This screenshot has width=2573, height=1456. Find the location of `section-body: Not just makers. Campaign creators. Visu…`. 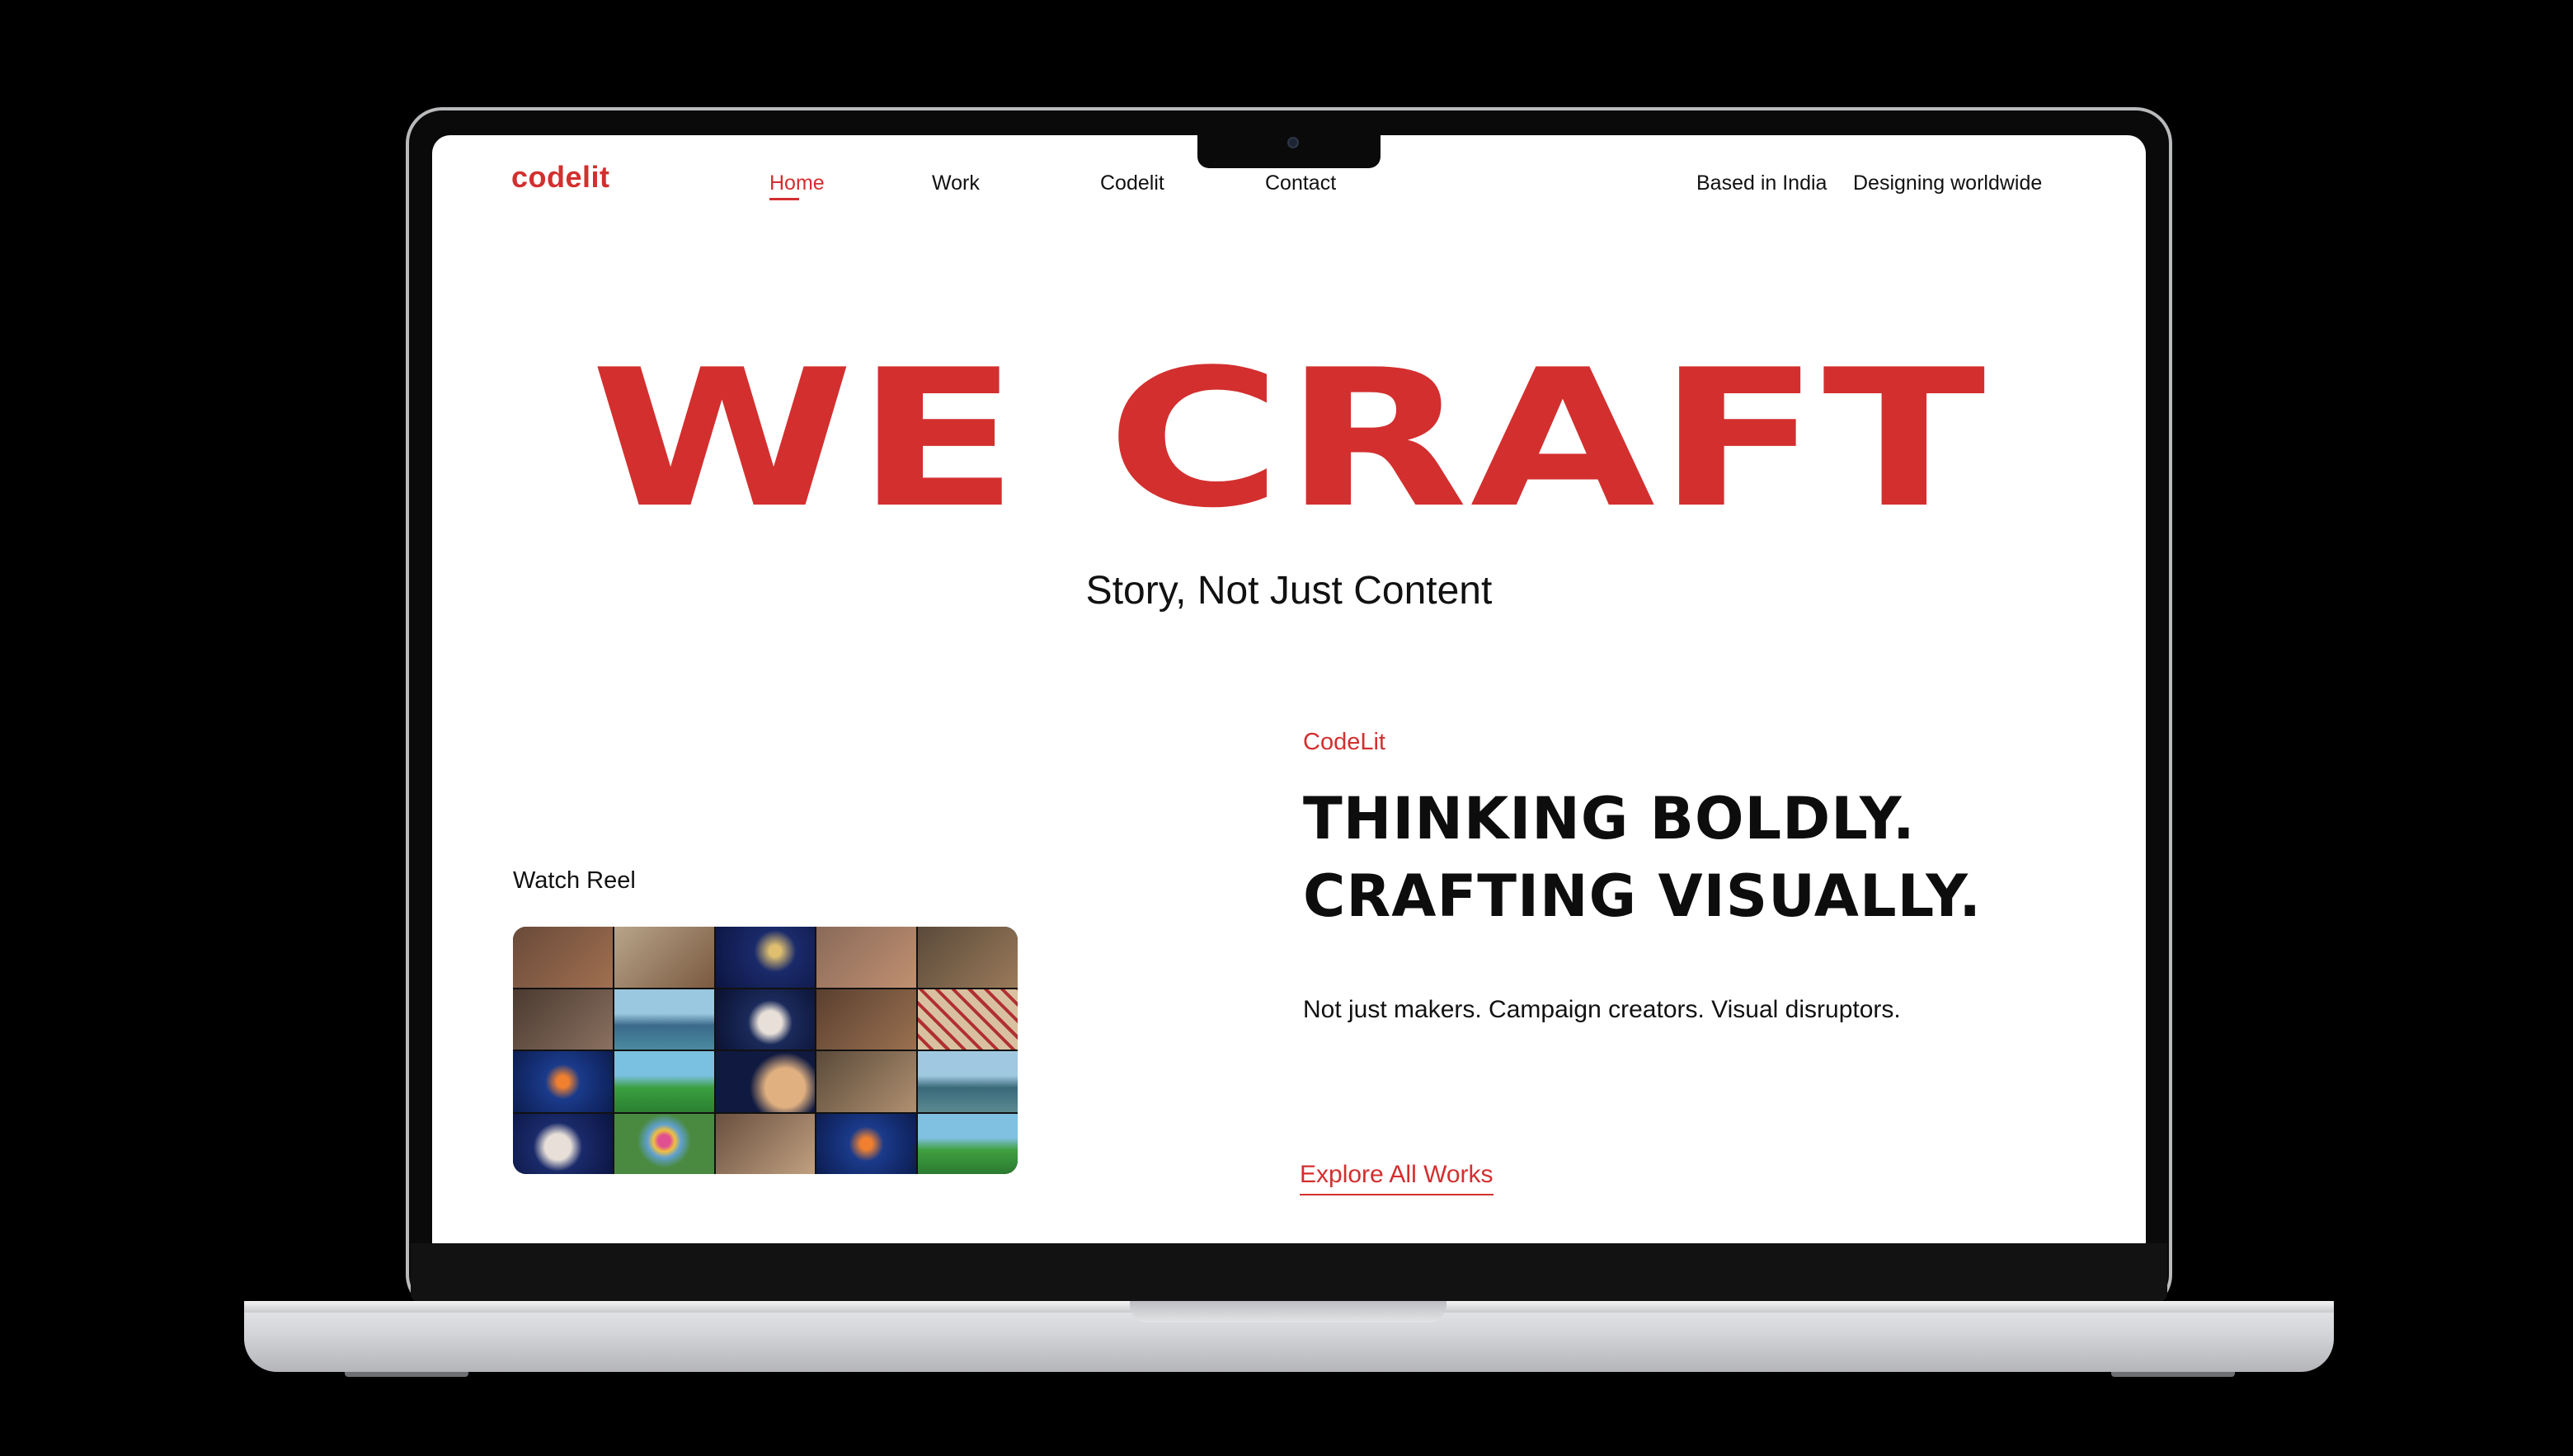

section-body: Not just makers. Campaign creators. Visu… is located at coordinates (1602, 1009).